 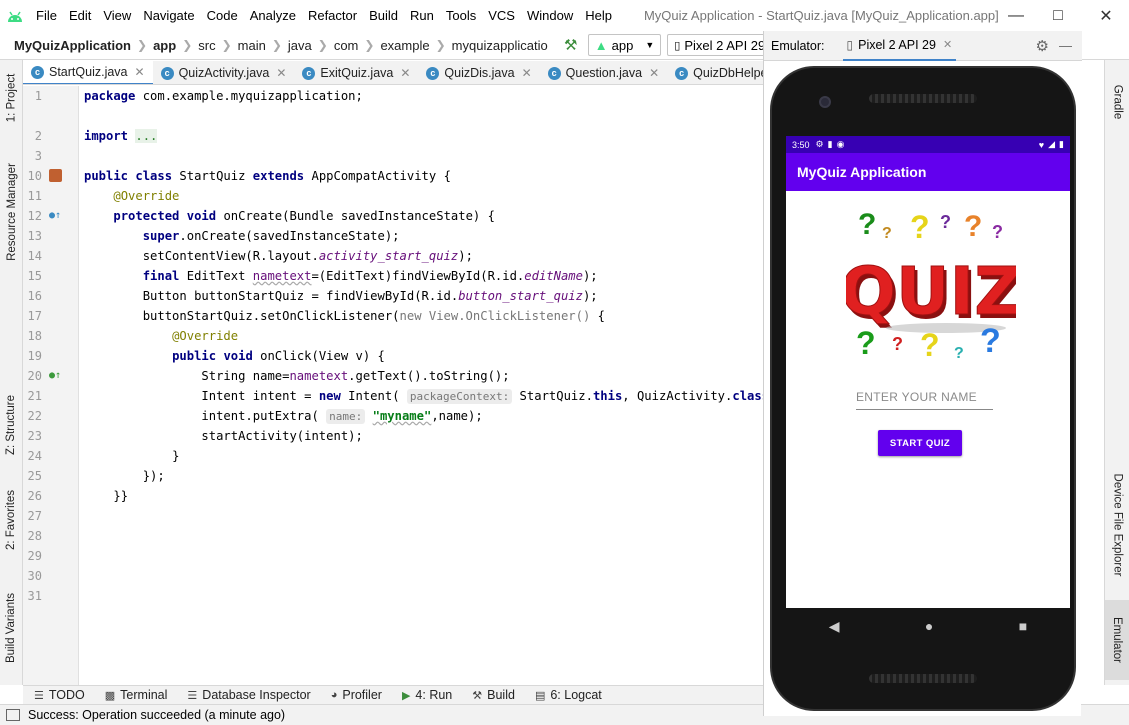 I want to click on tab-resource-manager: Resource Manager, so click(x=11, y=212).